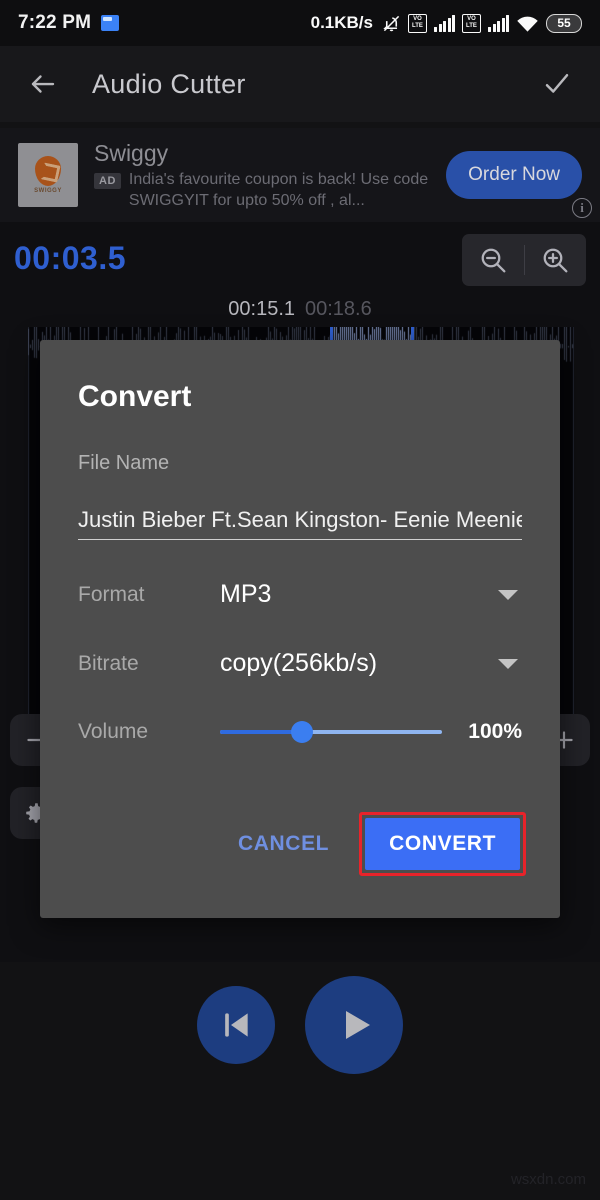 Image resolution: width=600 pixels, height=1200 pixels. I want to click on volte-icon-1: VO LTE, so click(417, 23).